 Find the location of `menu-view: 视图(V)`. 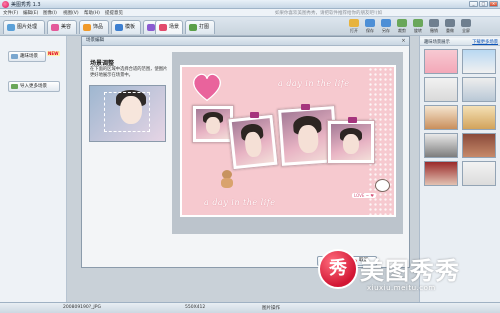

menu-view: 视图(V) is located at coordinates (71, 13).